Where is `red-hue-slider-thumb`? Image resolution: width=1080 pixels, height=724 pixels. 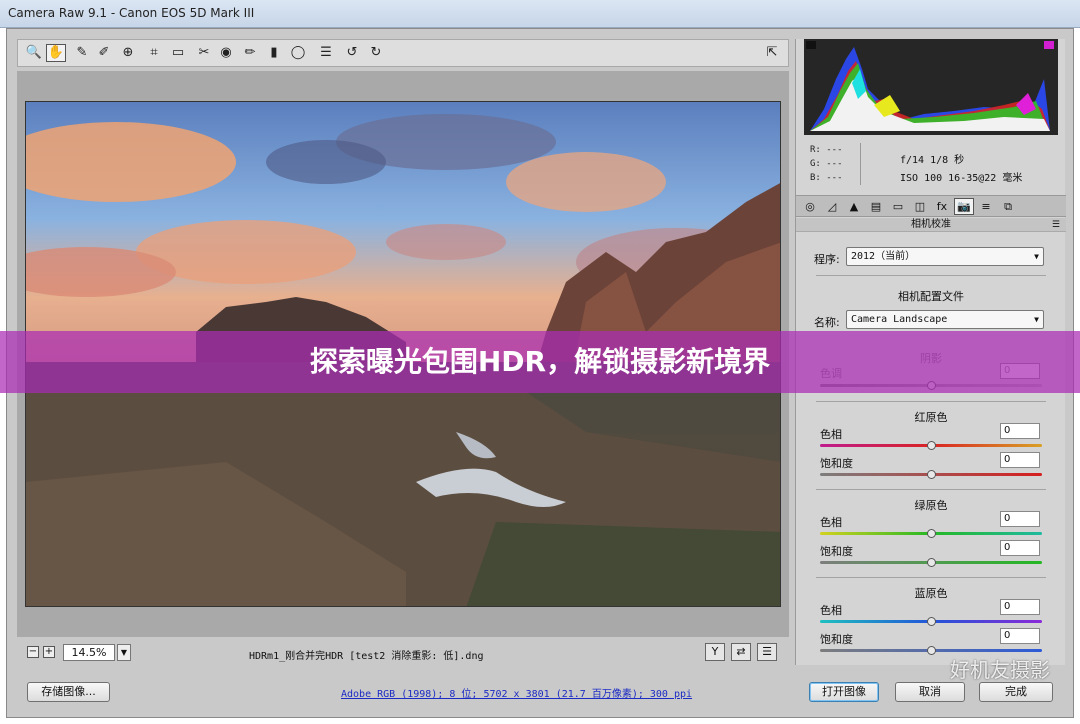
red-hue-slider-thumb is located at coordinates (931, 445).